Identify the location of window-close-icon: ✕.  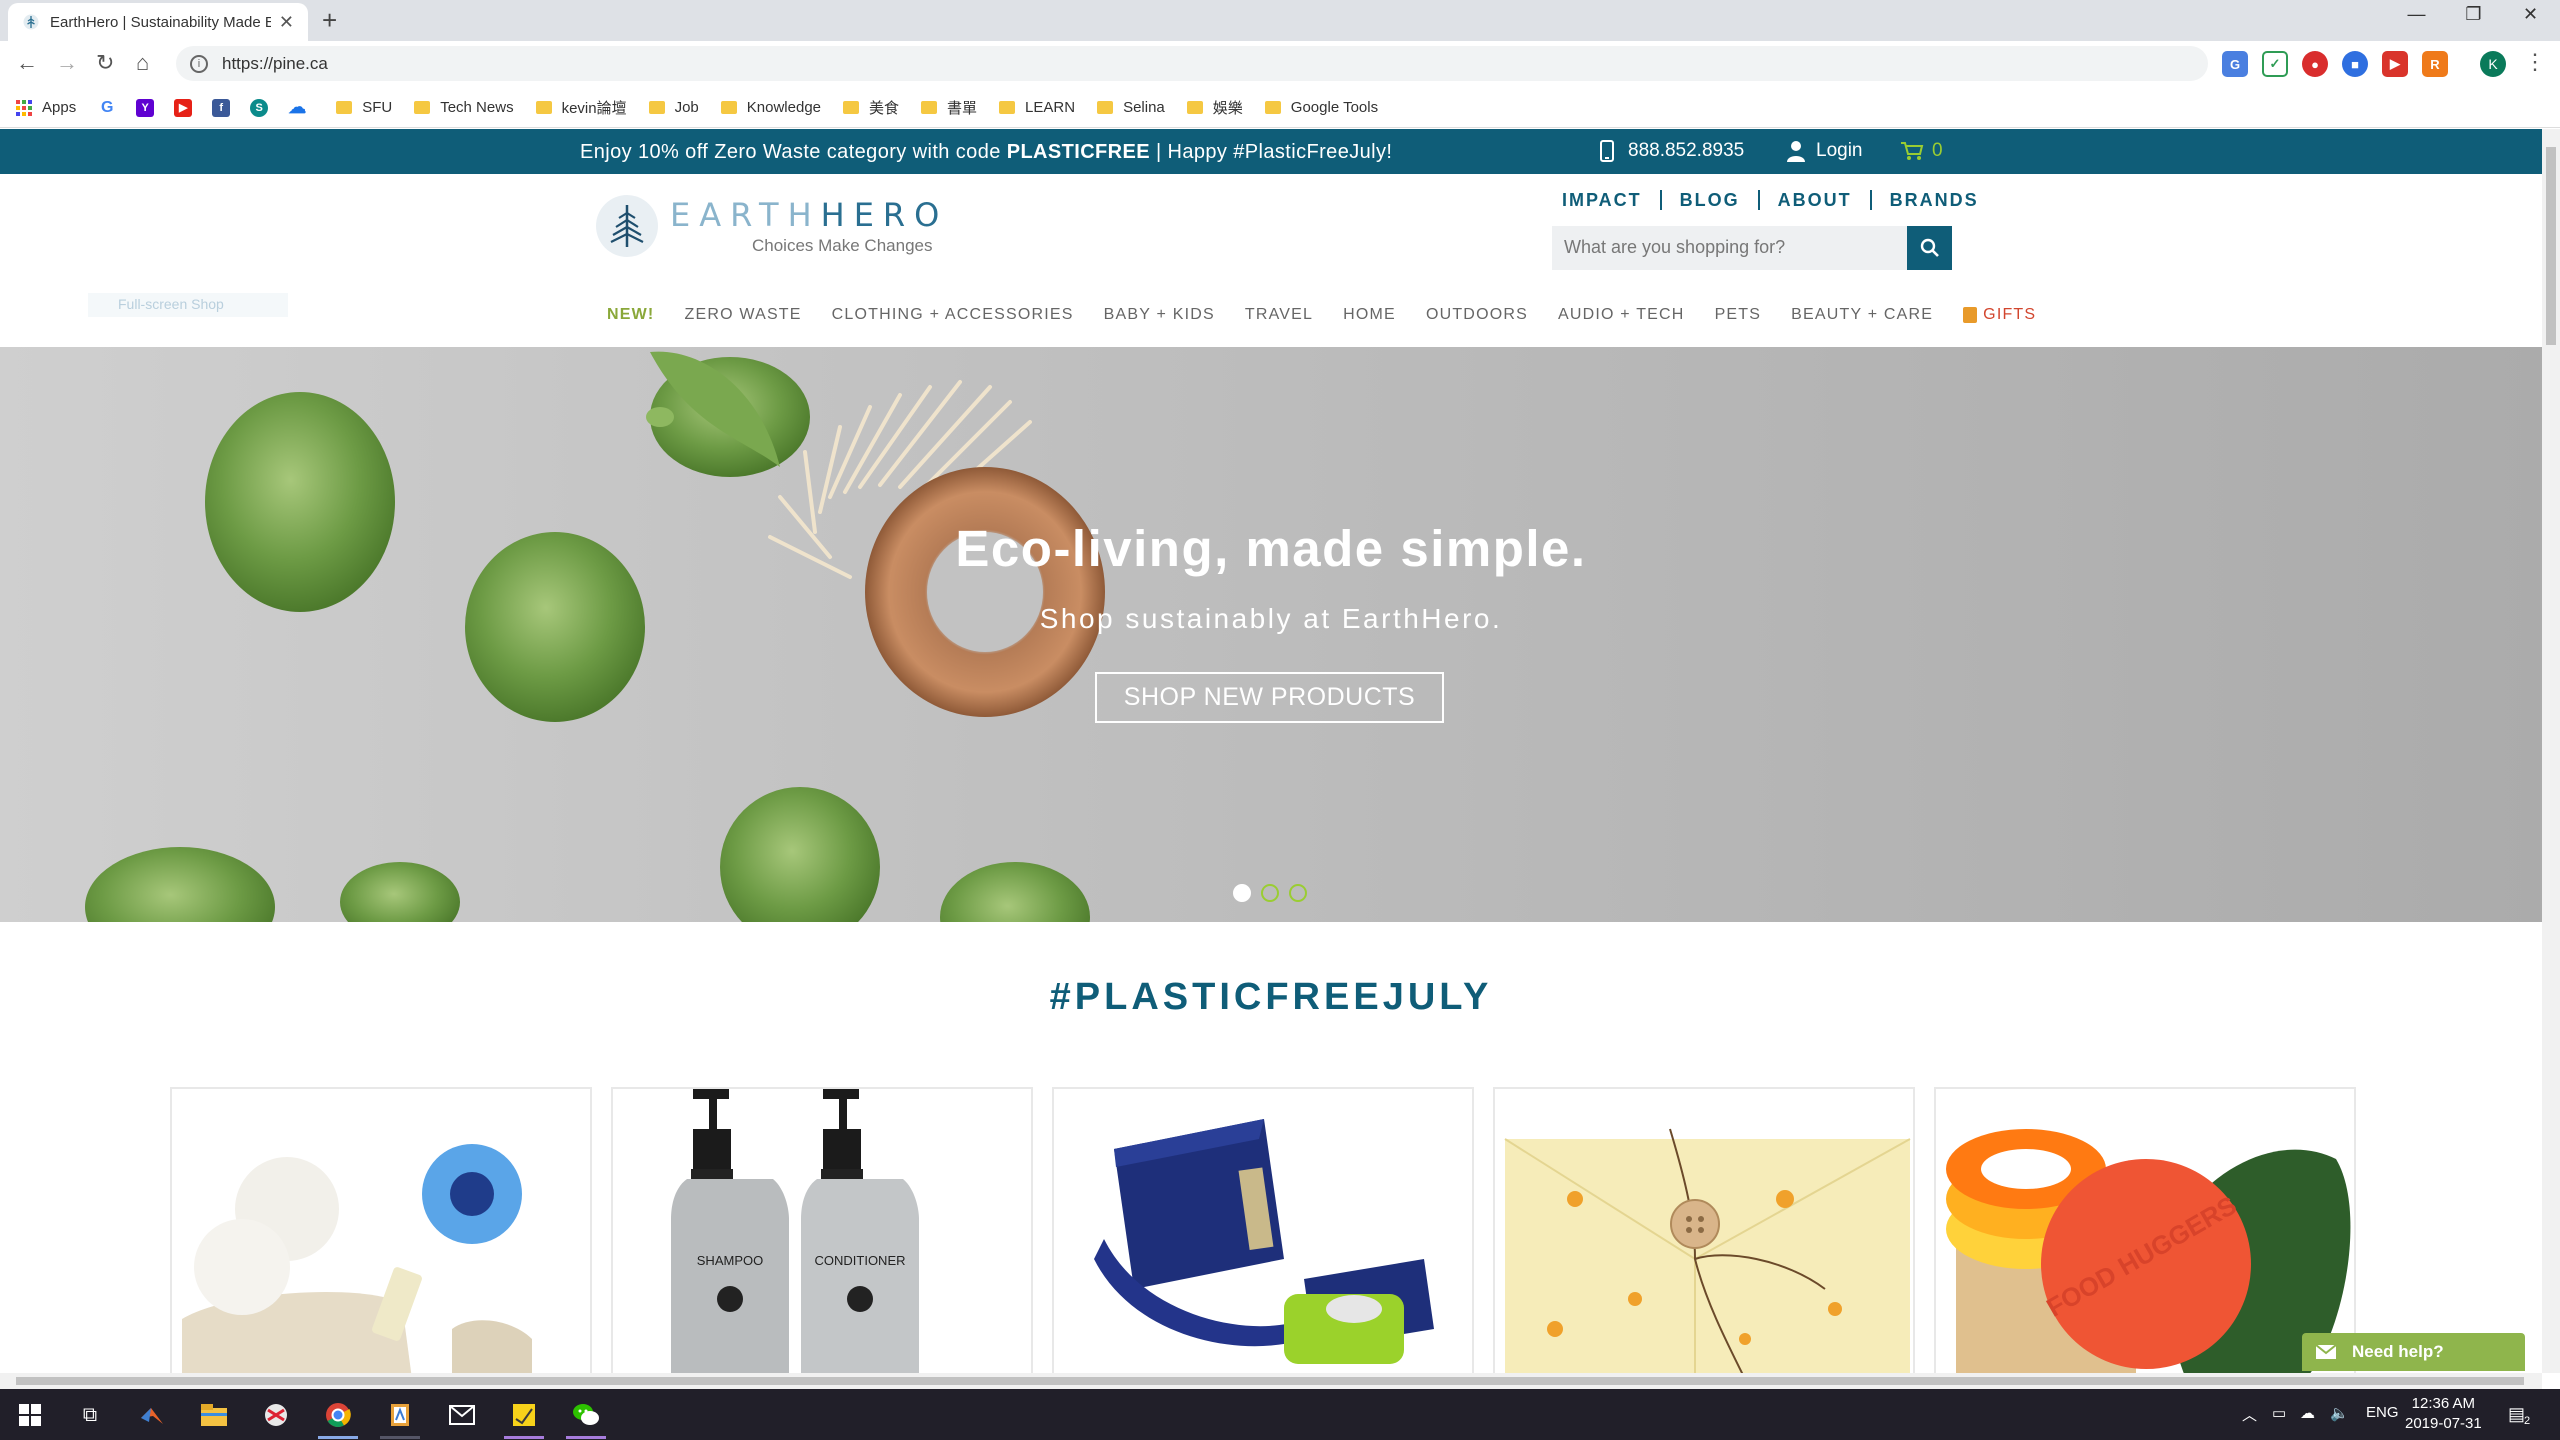
(2530, 14).